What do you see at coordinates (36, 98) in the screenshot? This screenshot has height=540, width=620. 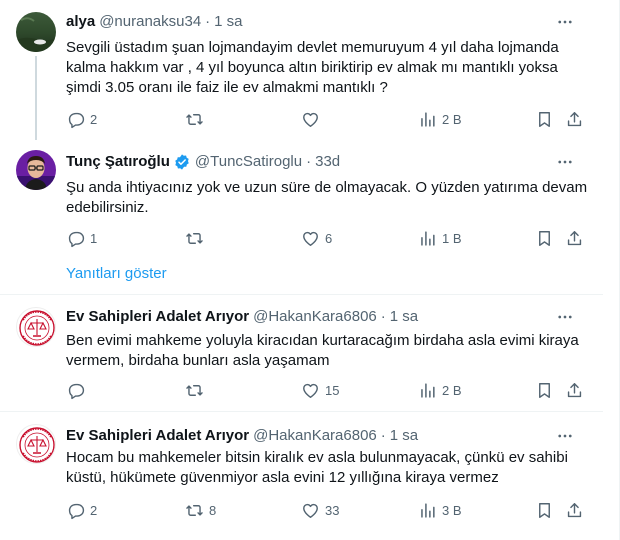 I see `thread-connector` at bounding box center [36, 98].